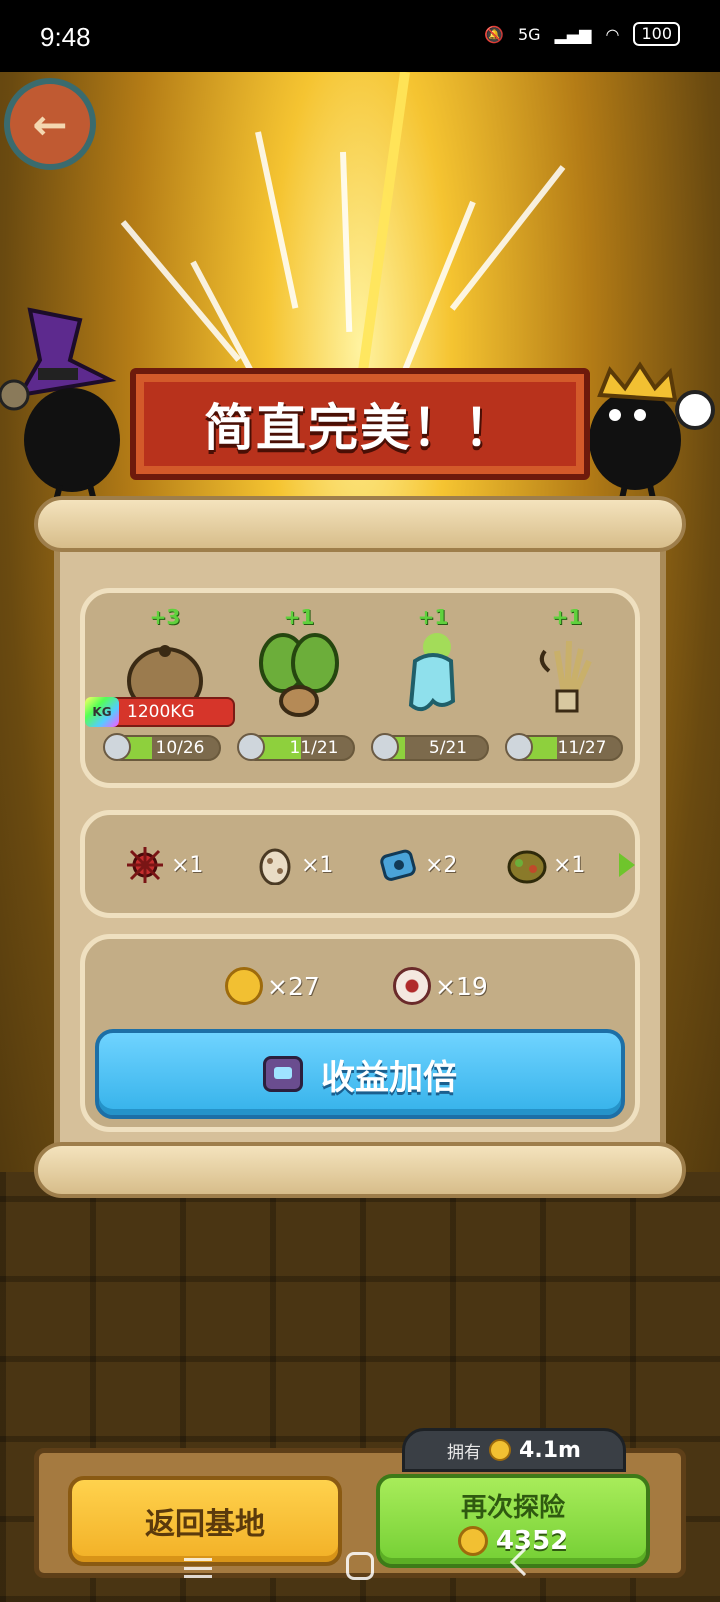 The height and width of the screenshot is (1602, 720). I want to click on back-button: ←, so click(50, 124).